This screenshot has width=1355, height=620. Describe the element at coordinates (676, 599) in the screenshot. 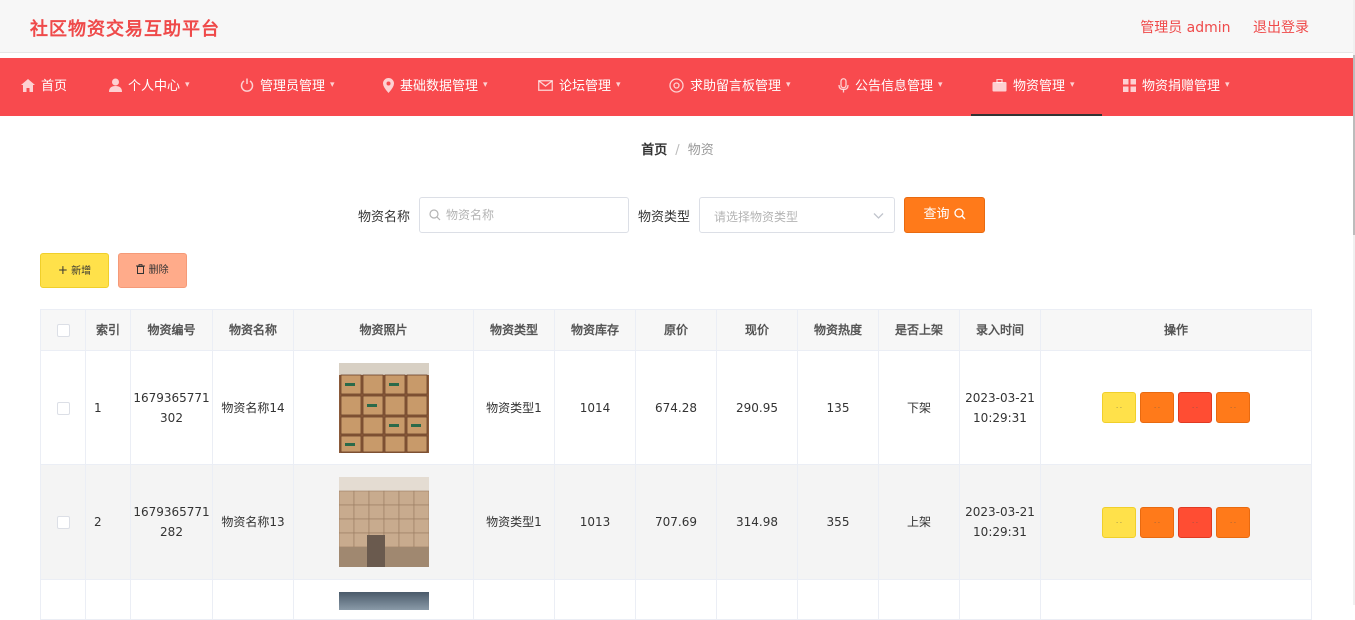

I see `table-row` at that location.